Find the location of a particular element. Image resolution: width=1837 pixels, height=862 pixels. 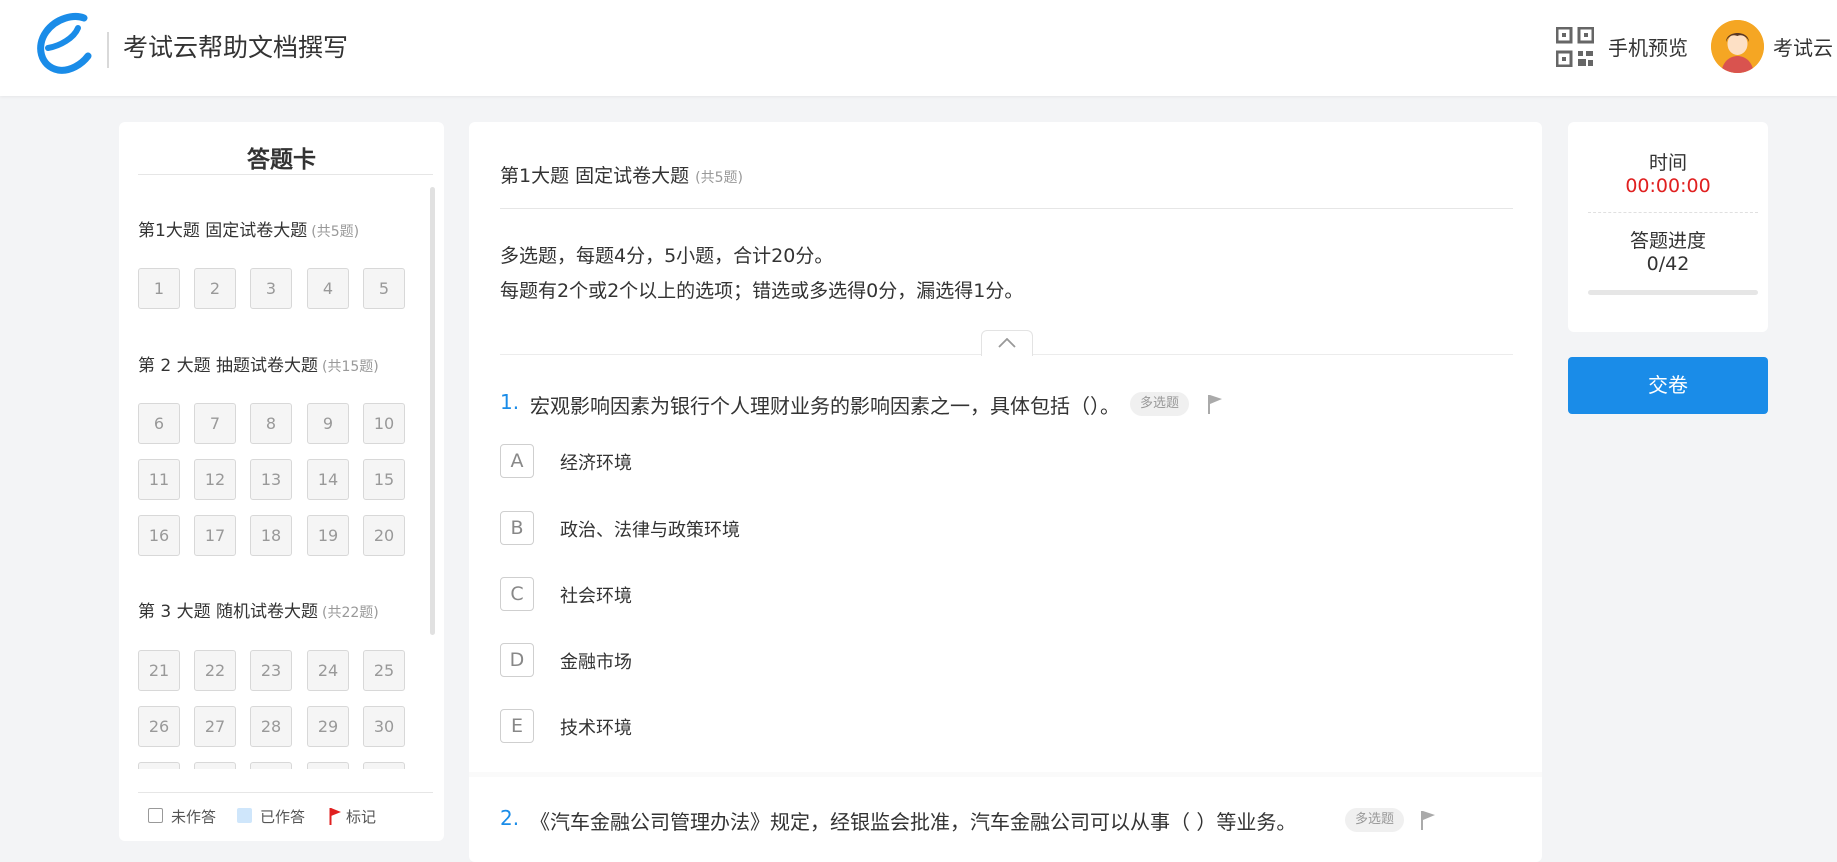

question-number-button: 12 is located at coordinates (215, 479).